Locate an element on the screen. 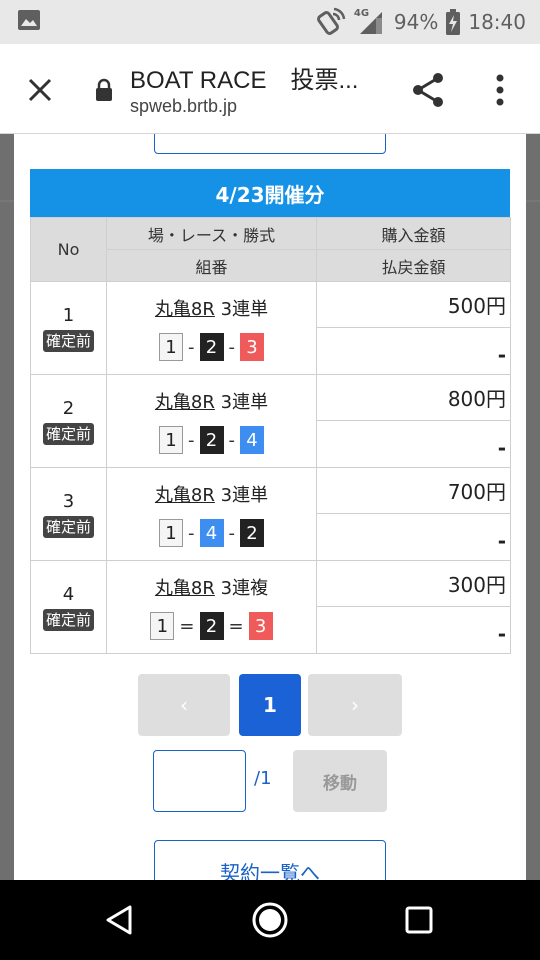 This screenshot has height=960, width=540. row-no-cell: 4 確定前 is located at coordinates (68, 607).